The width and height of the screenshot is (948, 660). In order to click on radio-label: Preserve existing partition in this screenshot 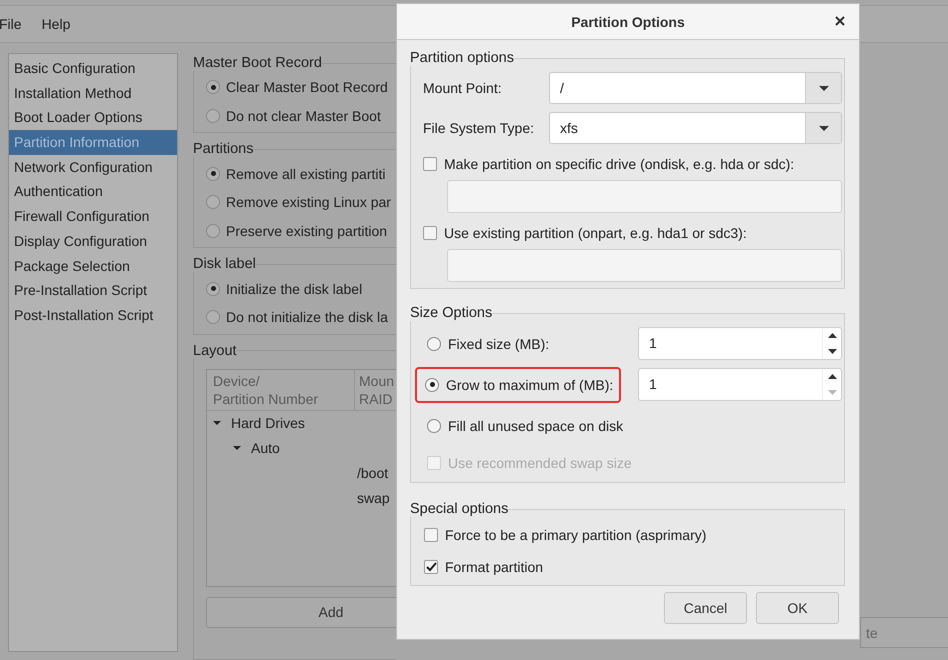, I will do `click(307, 231)`.